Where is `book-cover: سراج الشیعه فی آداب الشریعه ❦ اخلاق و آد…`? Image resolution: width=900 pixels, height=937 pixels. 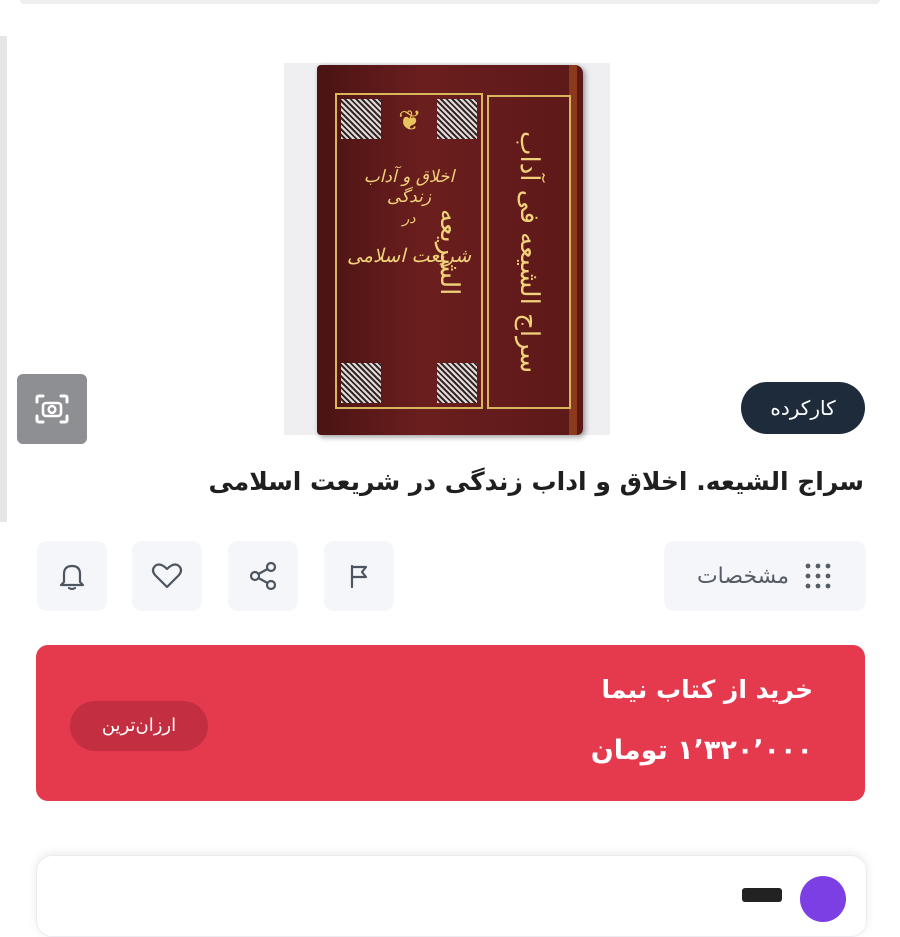
book-cover: سراج الشیعه فی آداب الشریعه ❦ اخلاق و آد… is located at coordinates (450, 250).